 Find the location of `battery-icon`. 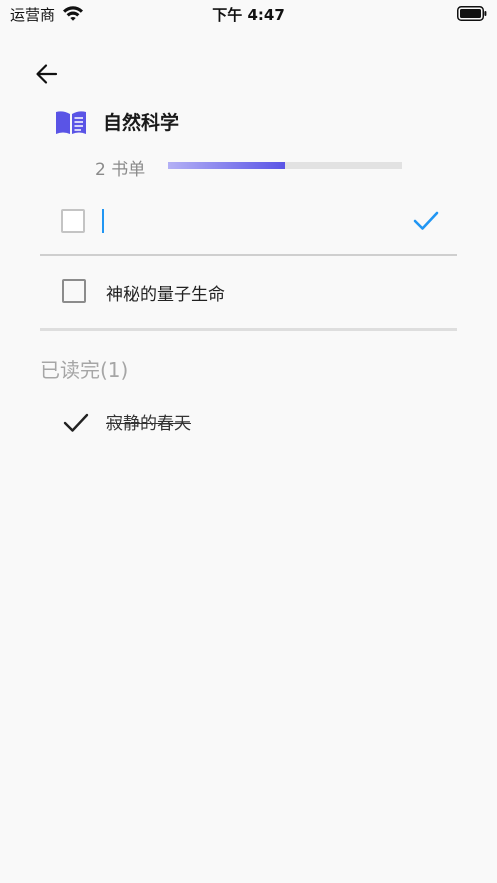

battery-icon is located at coordinates (472, 13).